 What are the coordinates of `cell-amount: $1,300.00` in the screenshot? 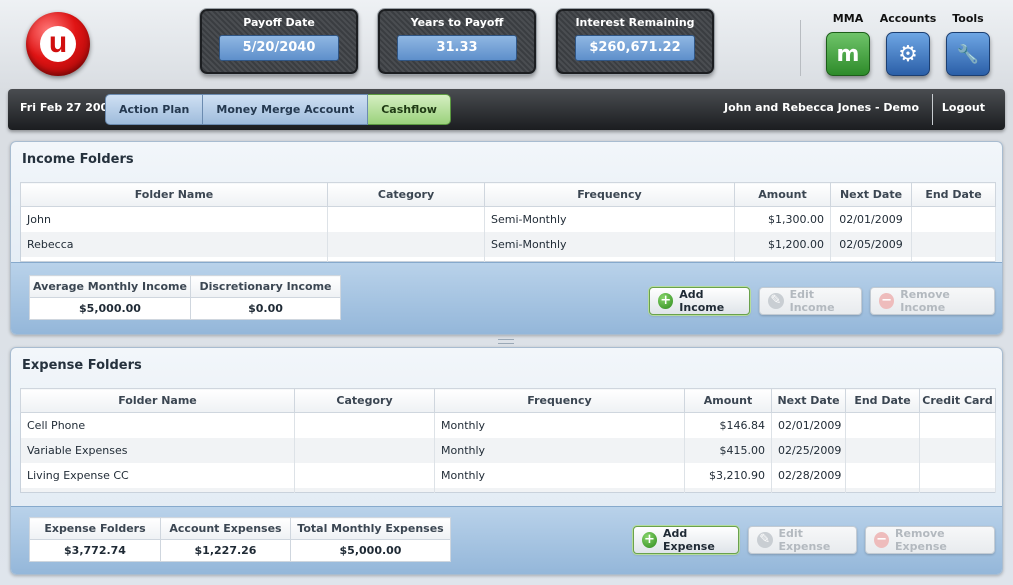 It's located at (782, 219).